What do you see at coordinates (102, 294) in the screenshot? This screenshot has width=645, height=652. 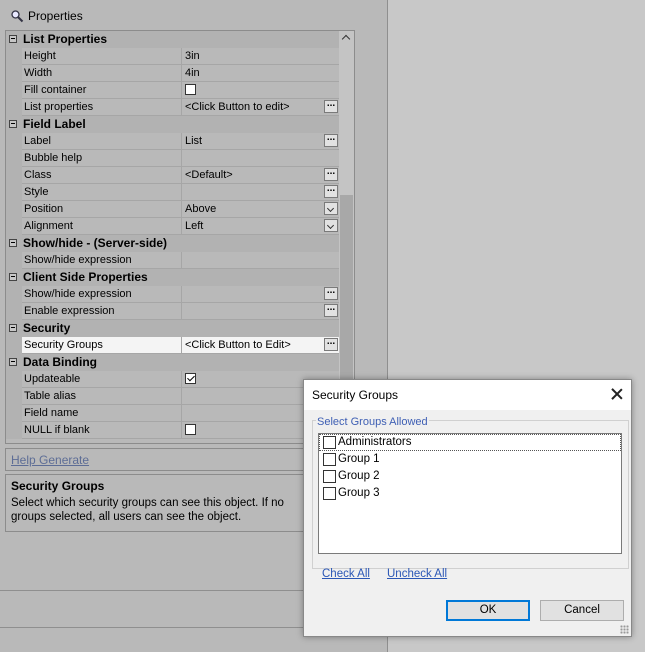 I see `property-name: Show/hide expression` at bounding box center [102, 294].